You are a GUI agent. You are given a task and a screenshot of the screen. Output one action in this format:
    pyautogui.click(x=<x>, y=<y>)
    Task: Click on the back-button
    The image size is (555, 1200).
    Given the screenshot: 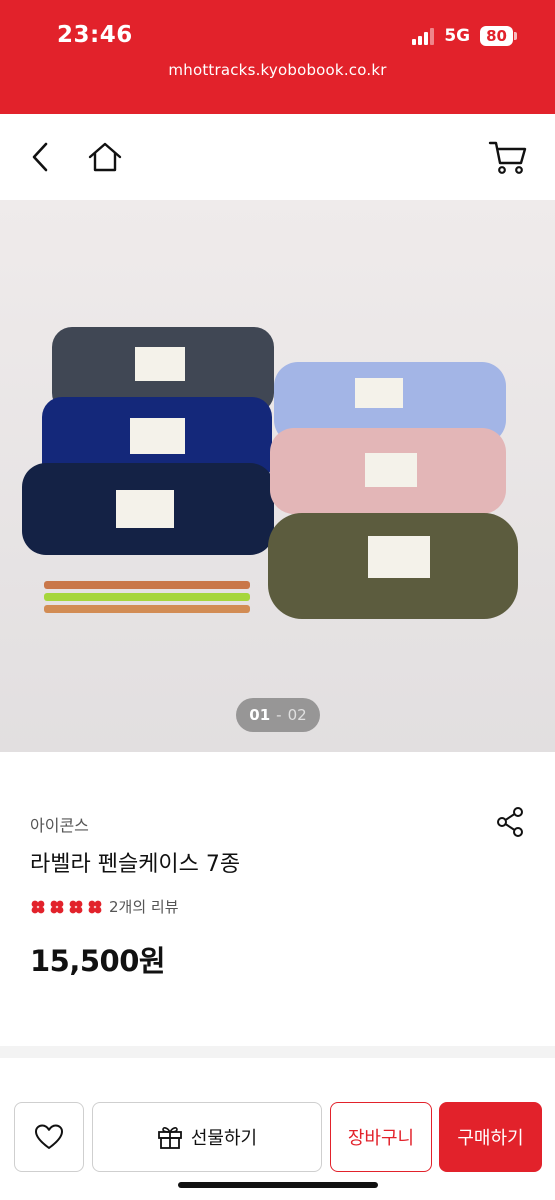 What is the action you would take?
    pyautogui.click(x=40, y=157)
    